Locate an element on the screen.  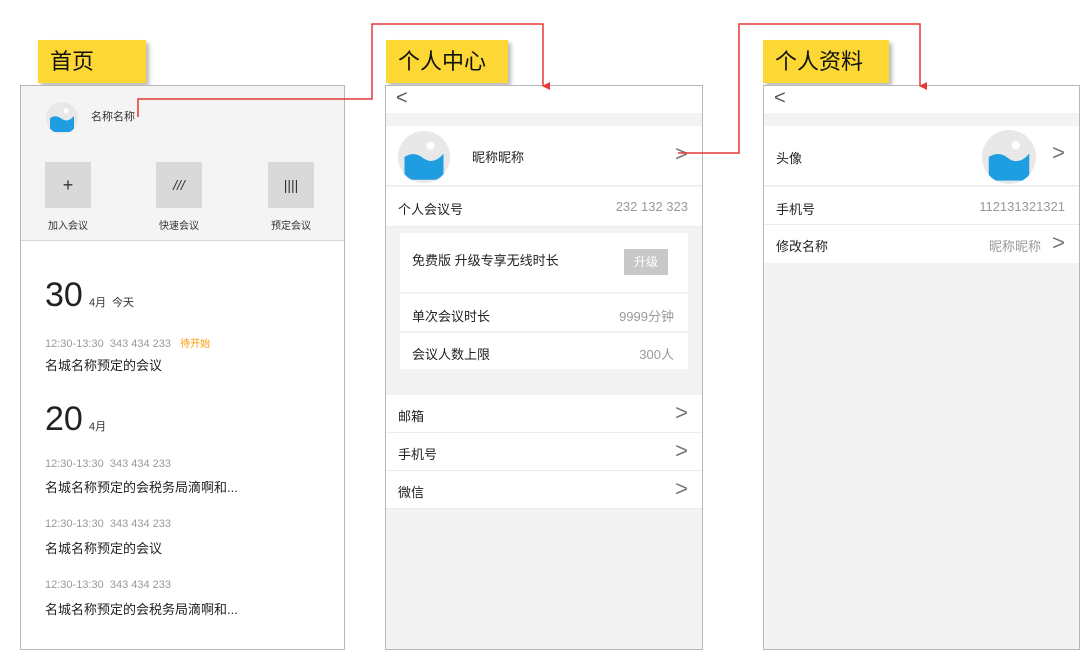
meeting-number-label: 个人会议号 is located at coordinates (431, 209).